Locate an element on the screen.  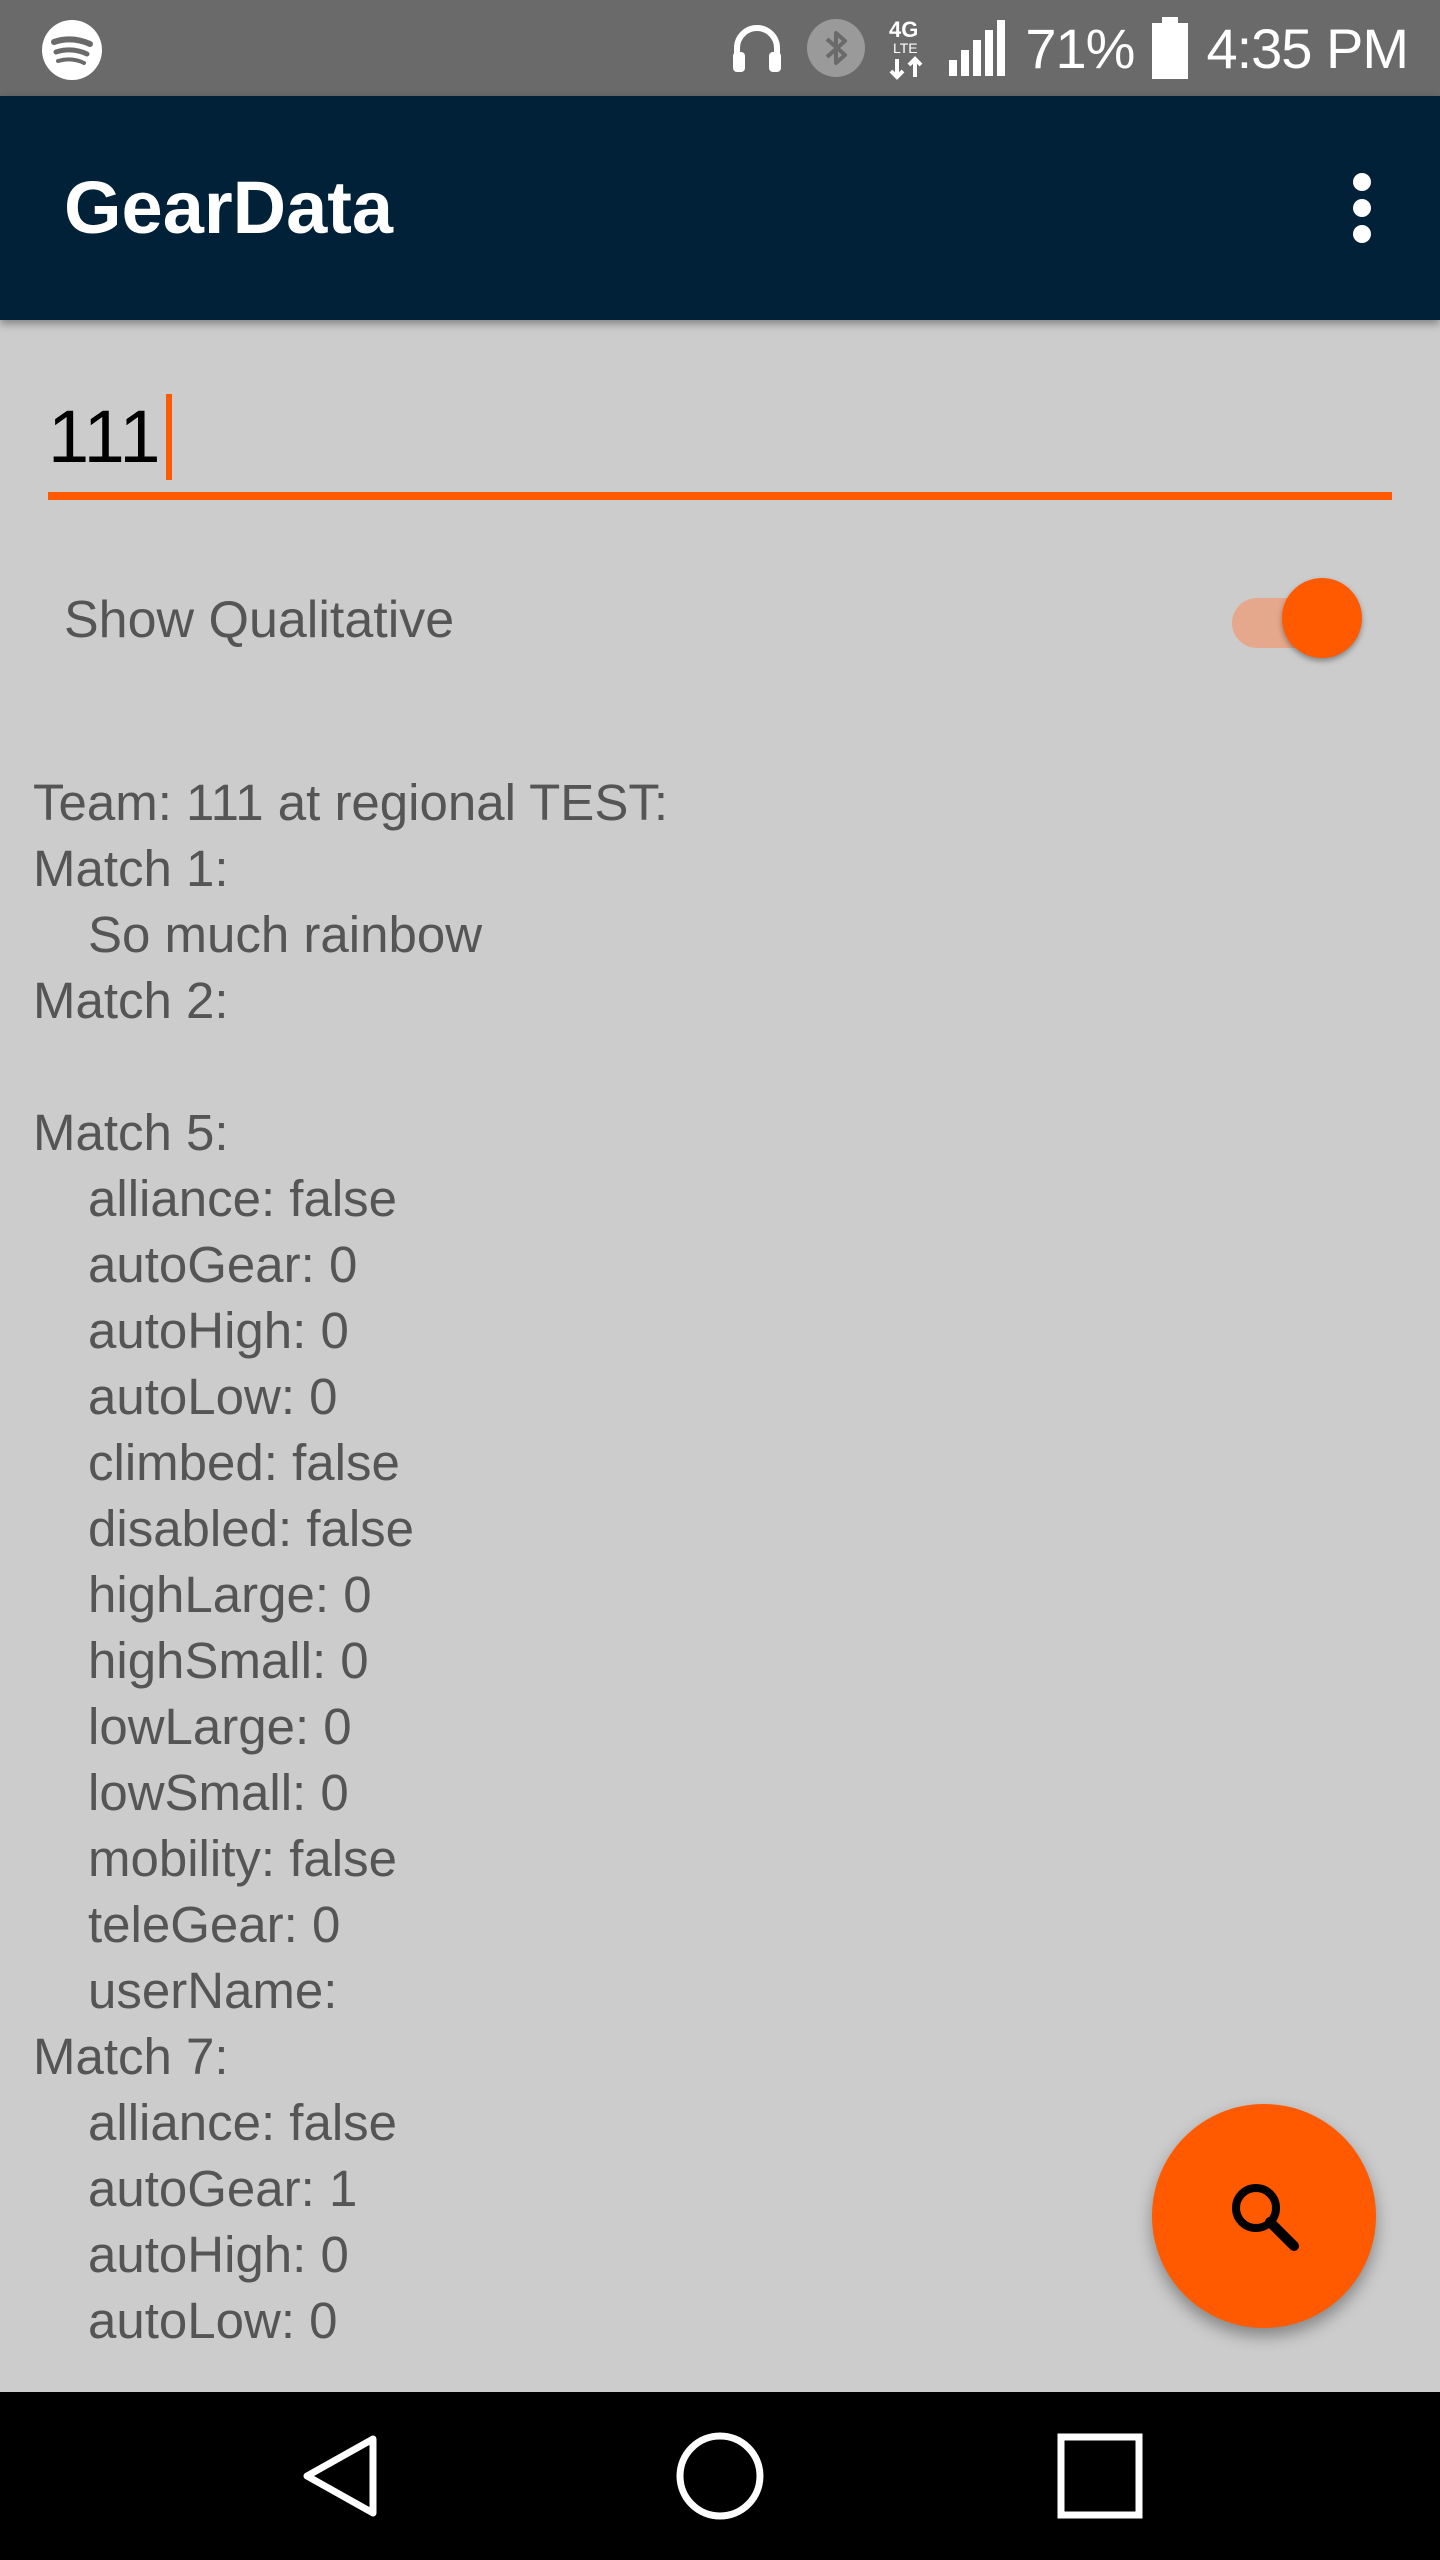
search-icon is located at coordinates (1265, 2217).